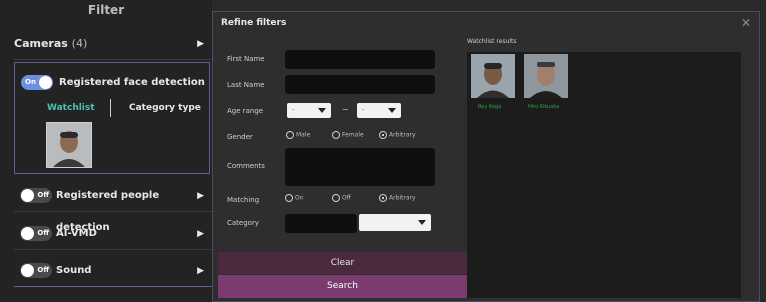 The height and width of the screenshot is (302, 766). Describe the element at coordinates (36, 233) in the screenshot. I see `ai-vmd-toggle: Off` at that location.